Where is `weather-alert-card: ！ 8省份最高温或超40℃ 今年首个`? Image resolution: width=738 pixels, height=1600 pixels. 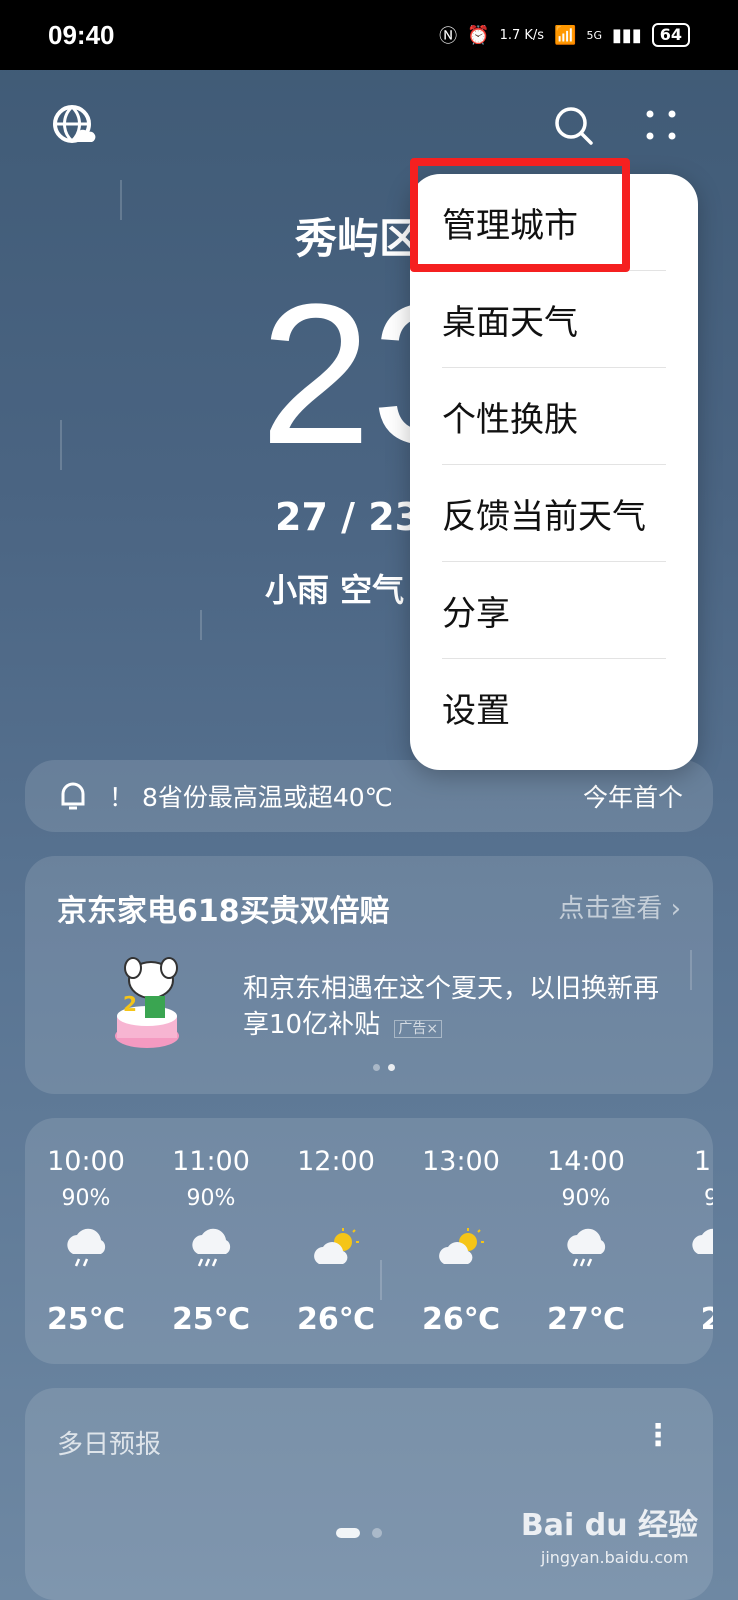
weather-alert-card: ！ 8省份最高温或超40℃ 今年首个 is located at coordinates (369, 796).